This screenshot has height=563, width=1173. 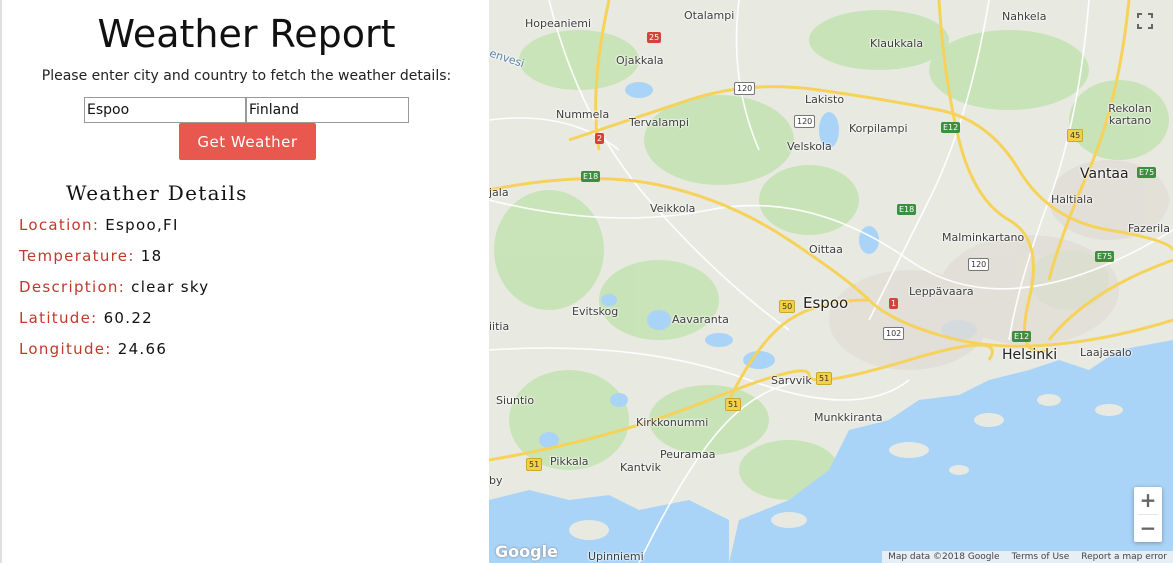 I want to click on map-label-otalampi: Otalampi, so click(x=709, y=15).